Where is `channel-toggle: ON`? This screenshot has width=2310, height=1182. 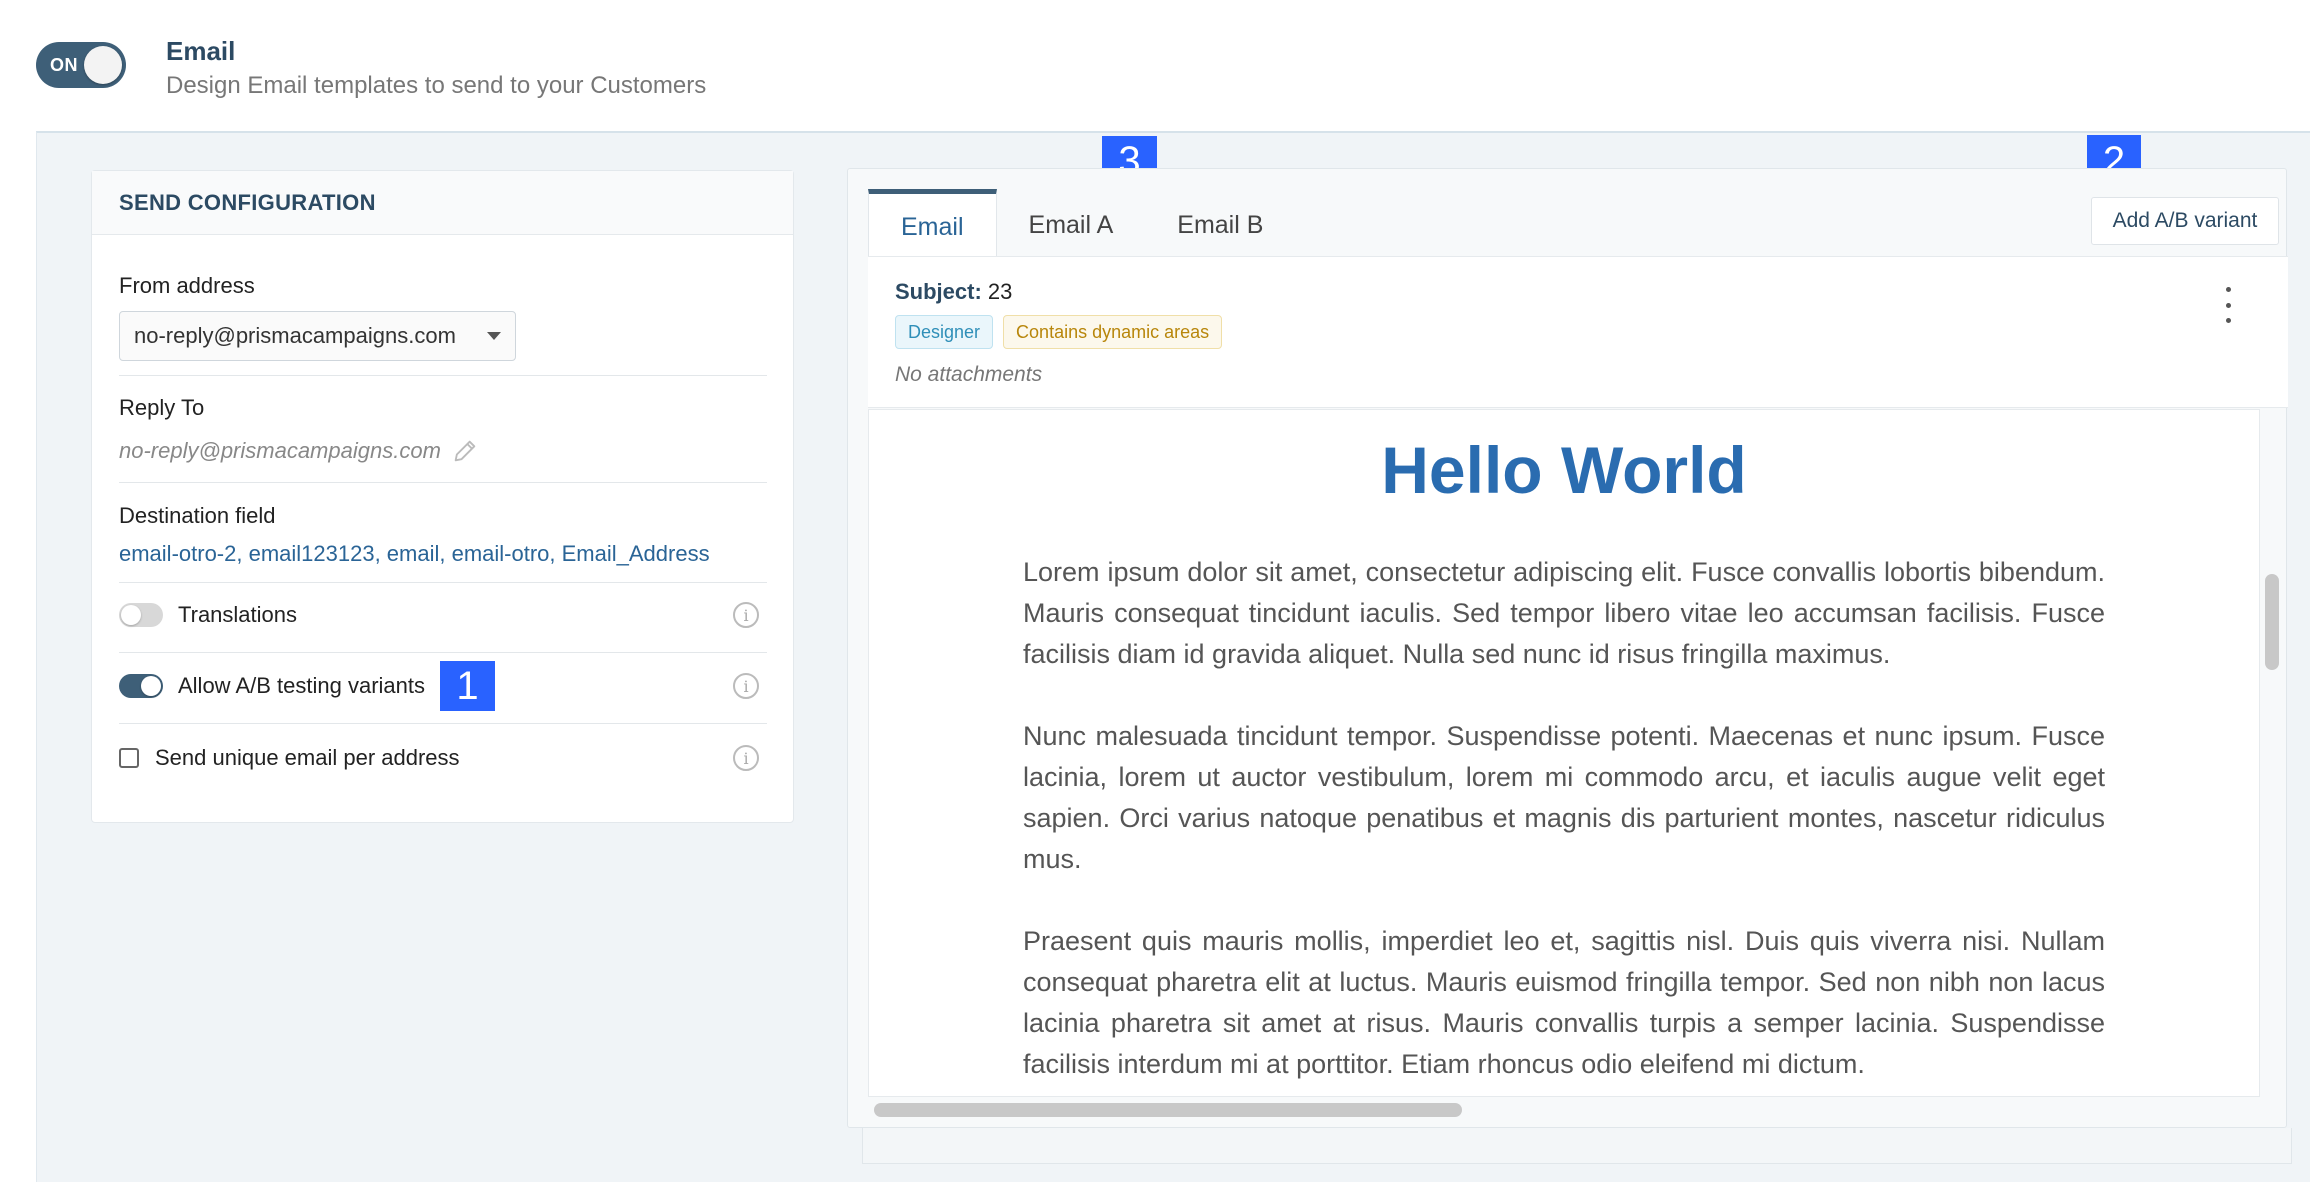
channel-toggle: ON is located at coordinates (81, 65).